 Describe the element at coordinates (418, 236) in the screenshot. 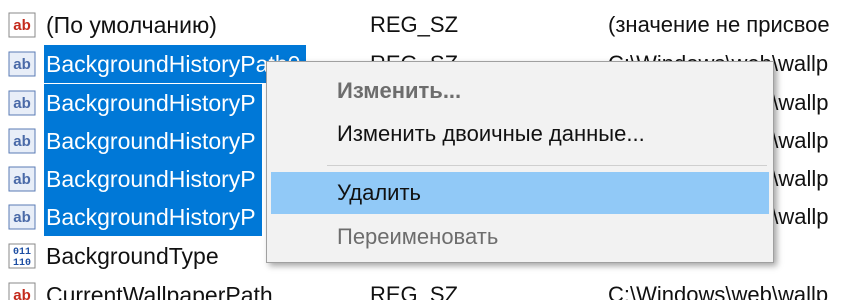

I see `menu-item-label: Переименовать` at that location.